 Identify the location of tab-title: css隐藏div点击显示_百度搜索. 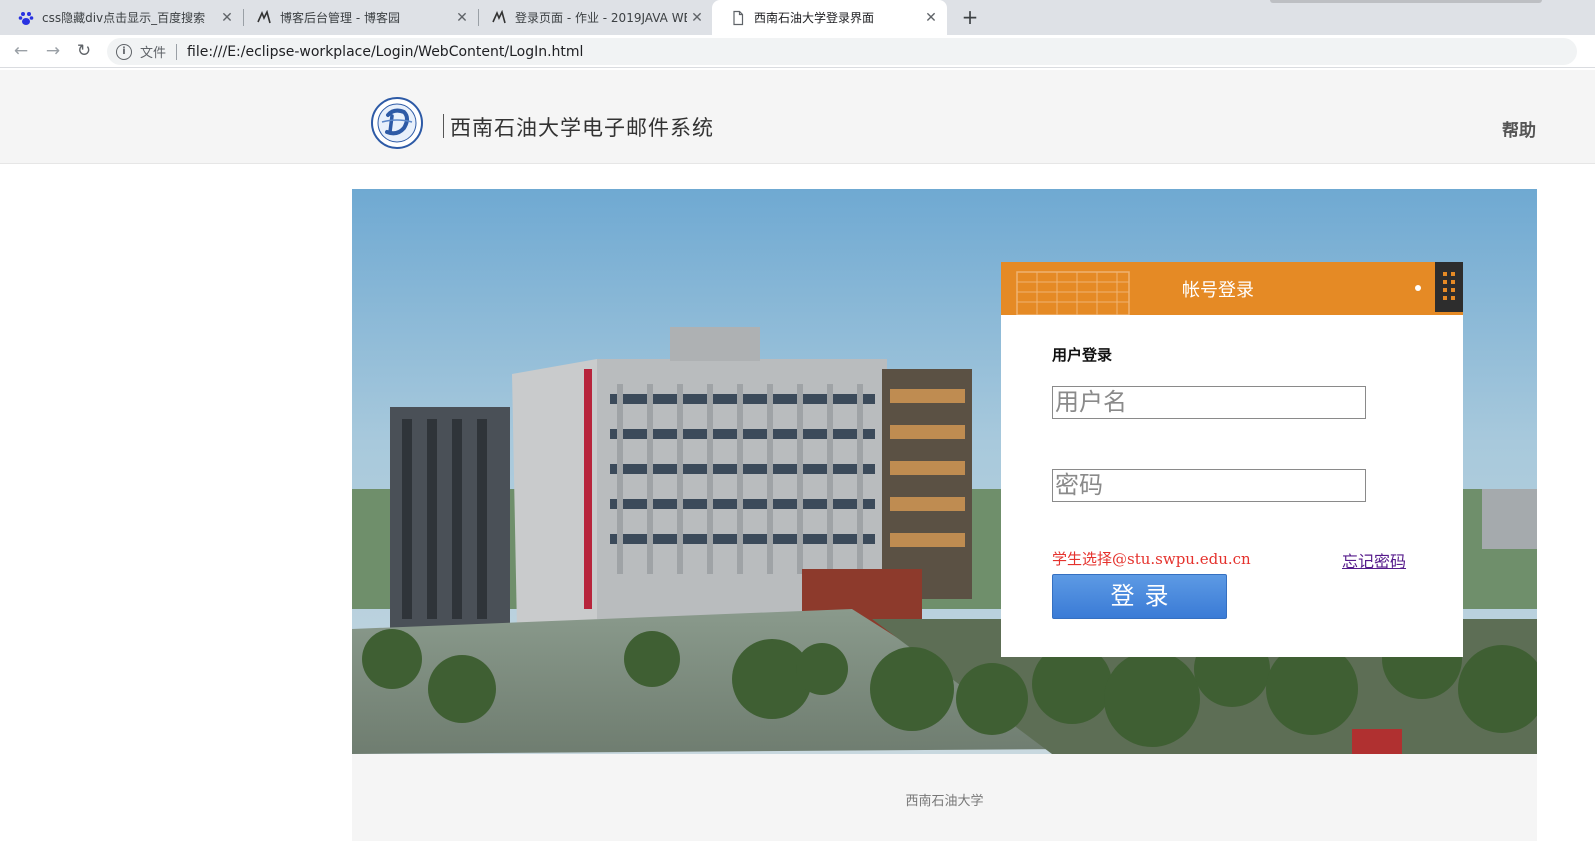
(124, 18).